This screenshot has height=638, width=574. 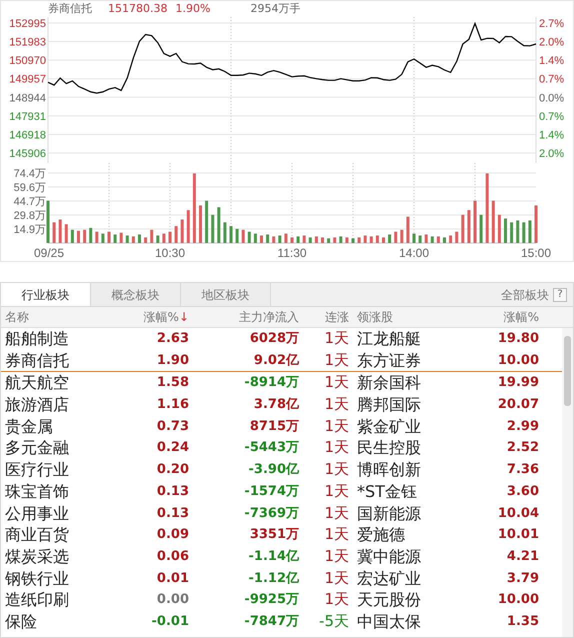 What do you see at coordinates (275, 361) in the screenshot?
I see `table-cell-text: 9.02亿` at bounding box center [275, 361].